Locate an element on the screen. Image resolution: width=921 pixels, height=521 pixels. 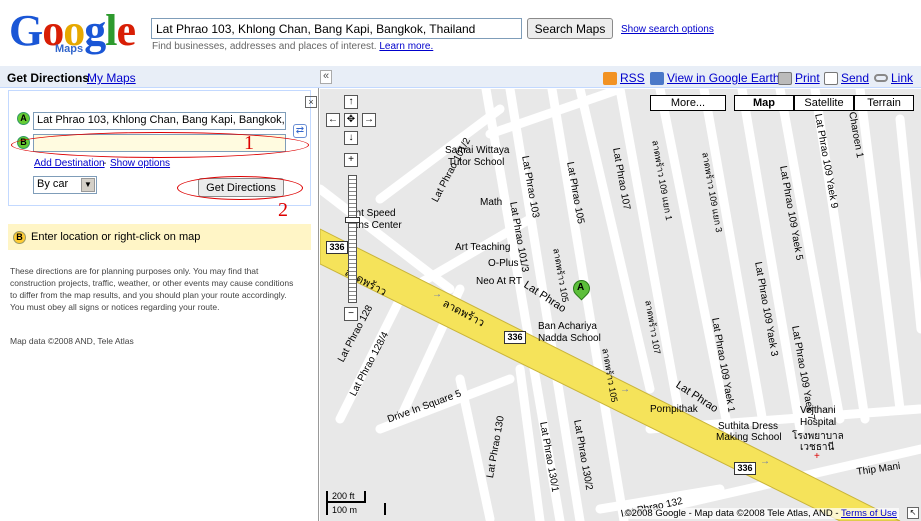
road-charoen: Charoen 1 is located at coordinates (856, 135).